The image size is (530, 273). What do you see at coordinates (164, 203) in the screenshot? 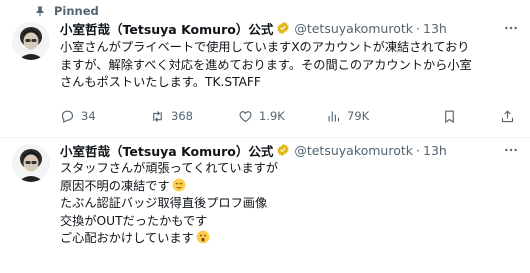
I see `tweet-line: たぶん認証バッジ取得直後プロフ画像` at bounding box center [164, 203].